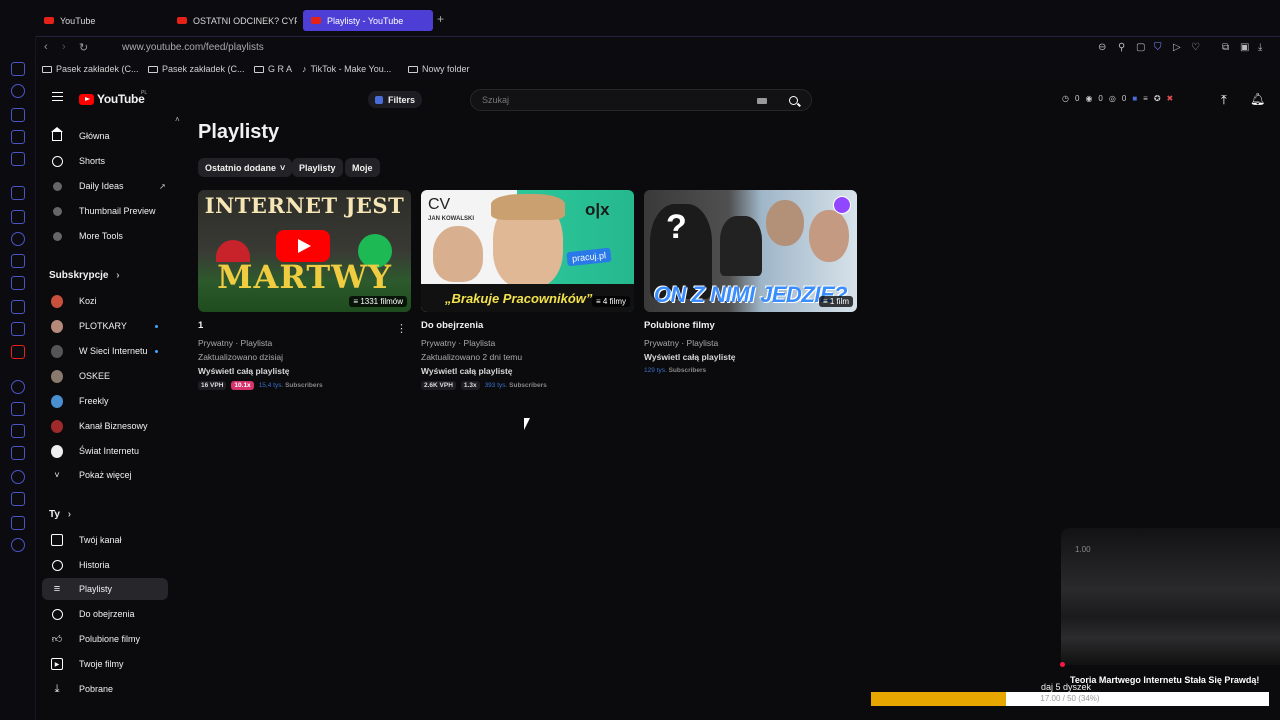  I want to click on sidebar-item-shorts: Shorts, so click(105, 161).